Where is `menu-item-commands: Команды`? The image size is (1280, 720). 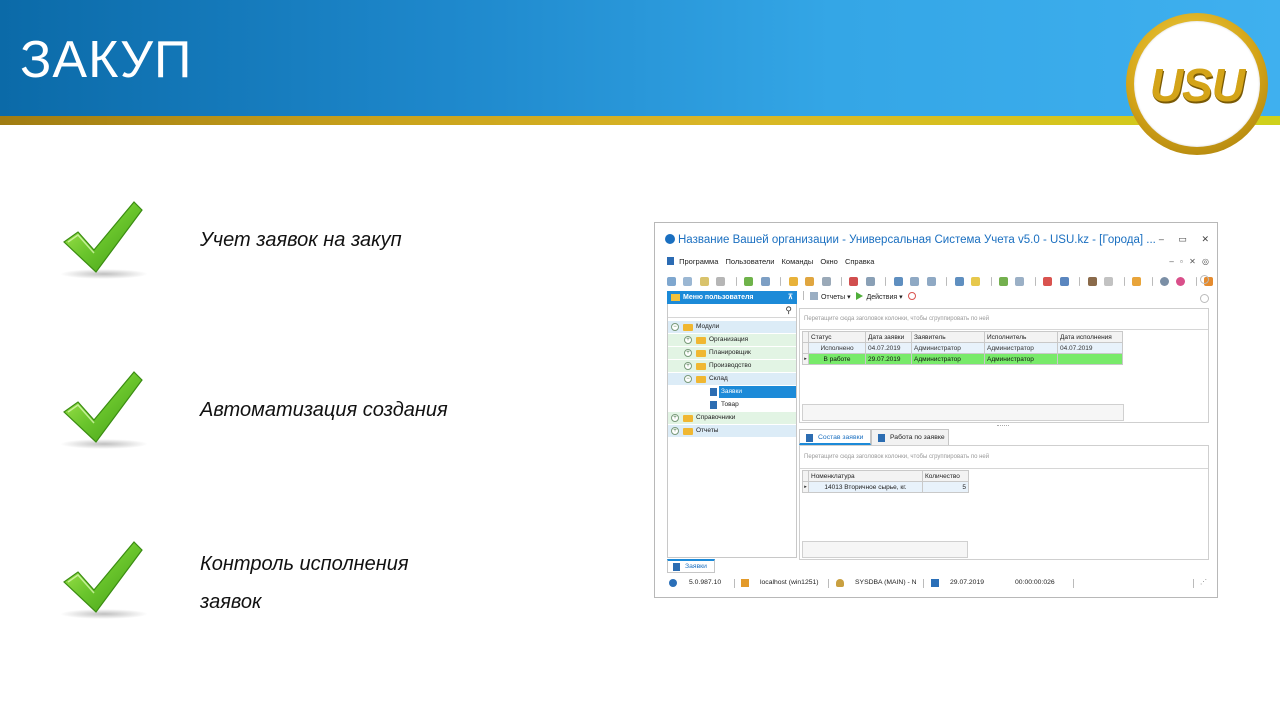 menu-item-commands: Команды is located at coordinates (798, 261).